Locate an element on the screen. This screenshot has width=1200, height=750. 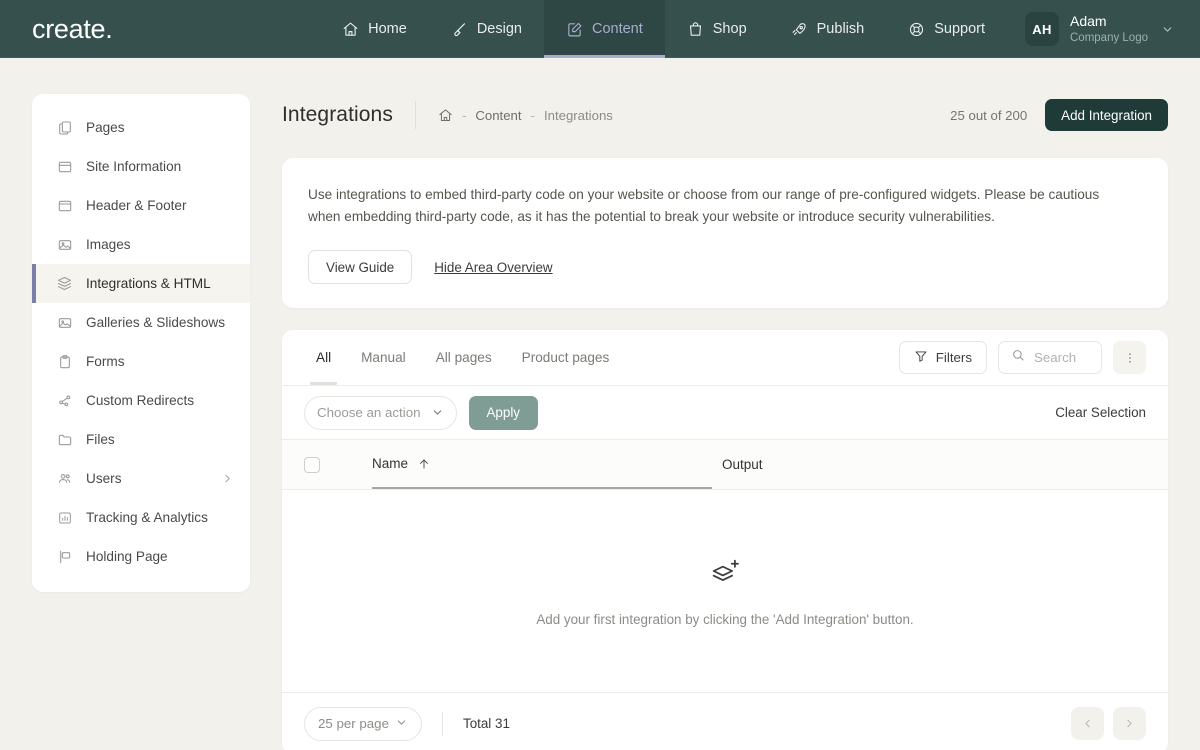
per-page-select: 25 per page is located at coordinates (363, 723).